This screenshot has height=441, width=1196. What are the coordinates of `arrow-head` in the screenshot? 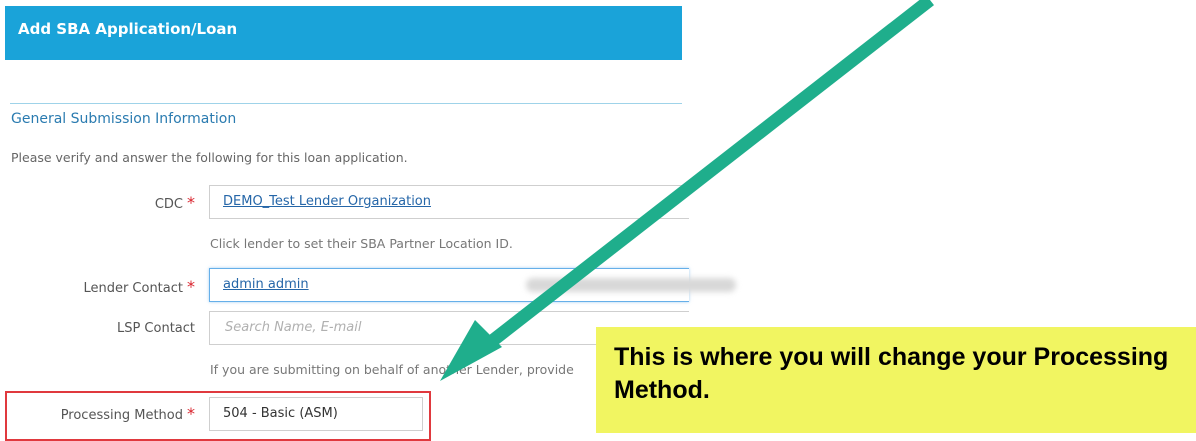 It's located at (471, 350).